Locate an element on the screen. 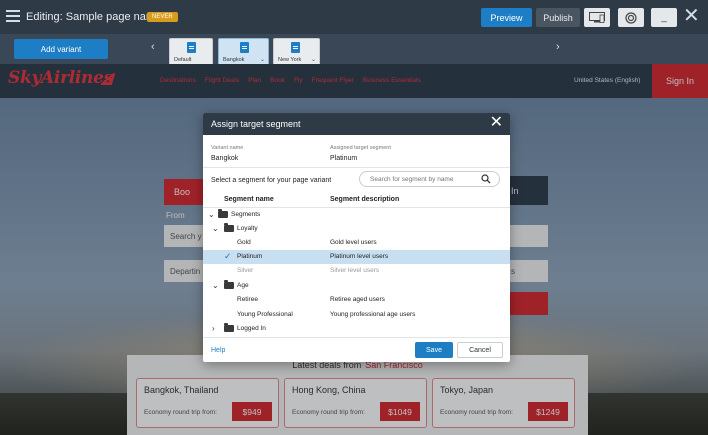 The image size is (708, 435). tree-row-segments: ⌄ Segments is located at coordinates (356, 215).